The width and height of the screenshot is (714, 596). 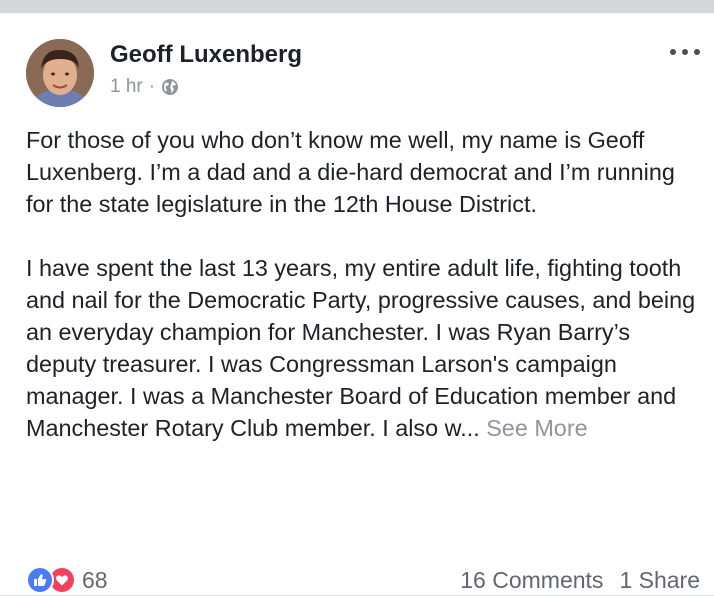 What do you see at coordinates (357, 6) in the screenshot?
I see `feed-background` at bounding box center [357, 6].